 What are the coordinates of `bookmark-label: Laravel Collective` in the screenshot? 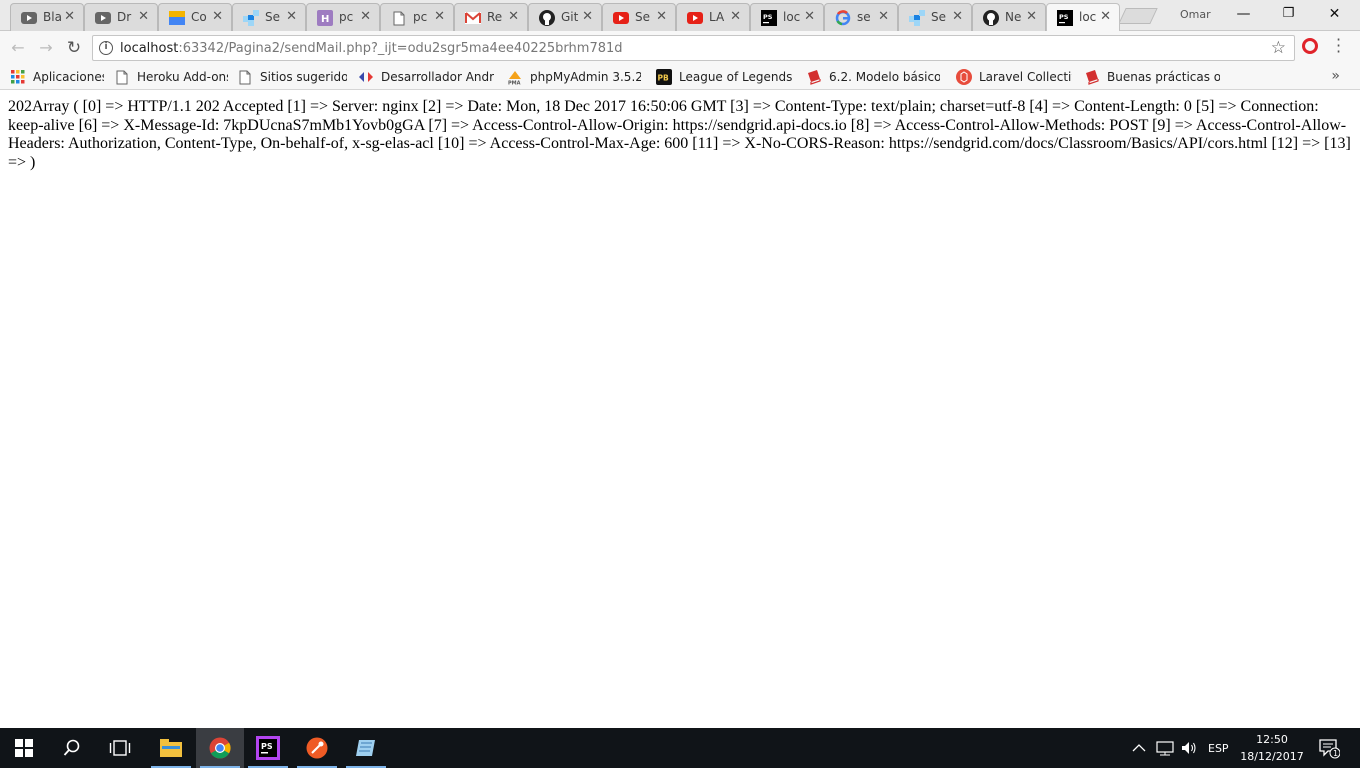 It's located at (1025, 77).